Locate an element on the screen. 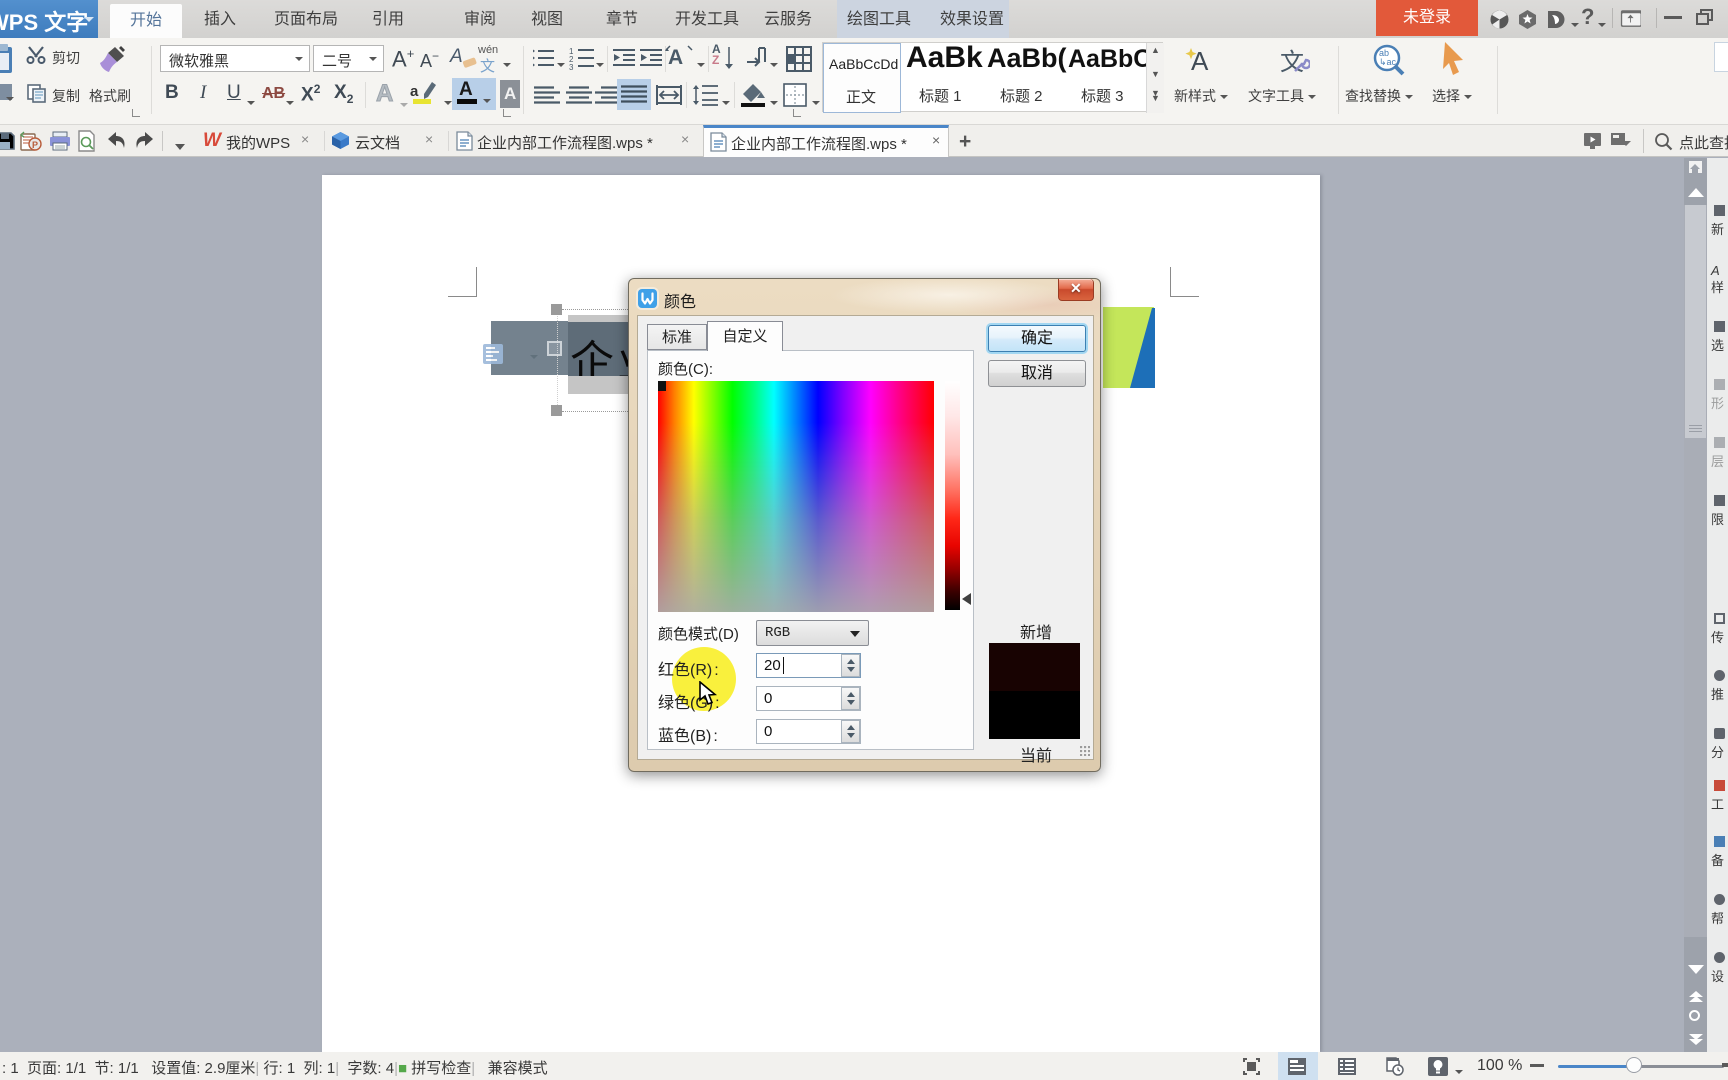 This screenshot has width=1728, height=1080. svg-text: P is located at coordinates (35, 145).